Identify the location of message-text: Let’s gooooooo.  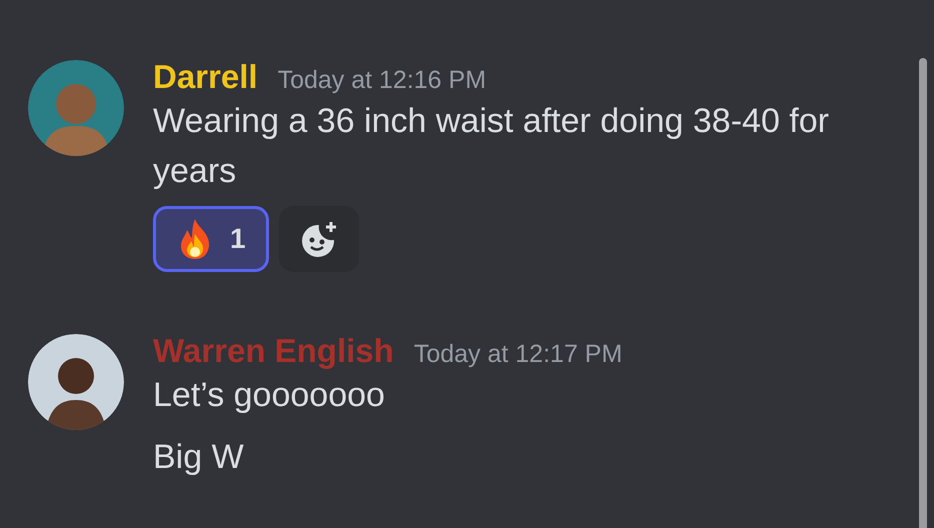
(269, 395).